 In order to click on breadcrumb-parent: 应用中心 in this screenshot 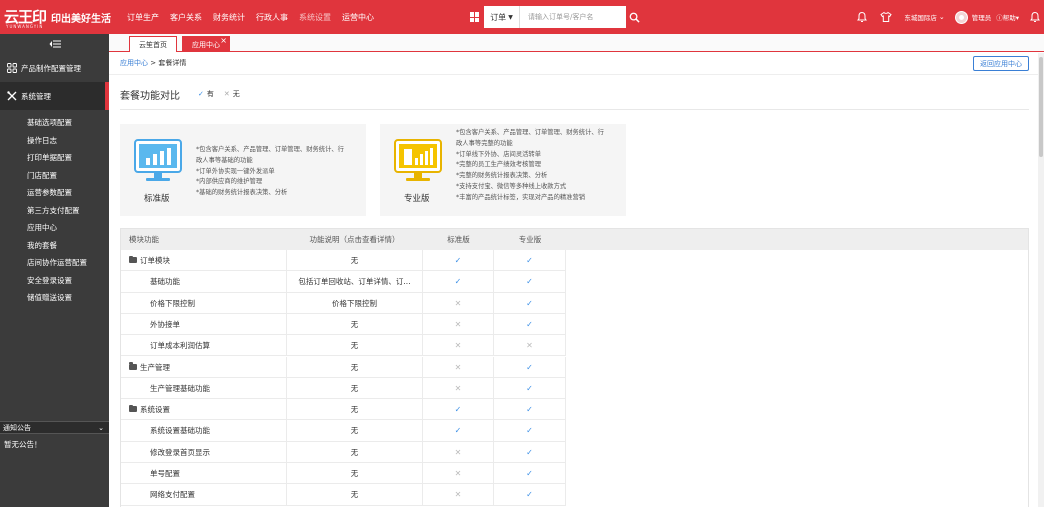, I will do `click(134, 63)`.